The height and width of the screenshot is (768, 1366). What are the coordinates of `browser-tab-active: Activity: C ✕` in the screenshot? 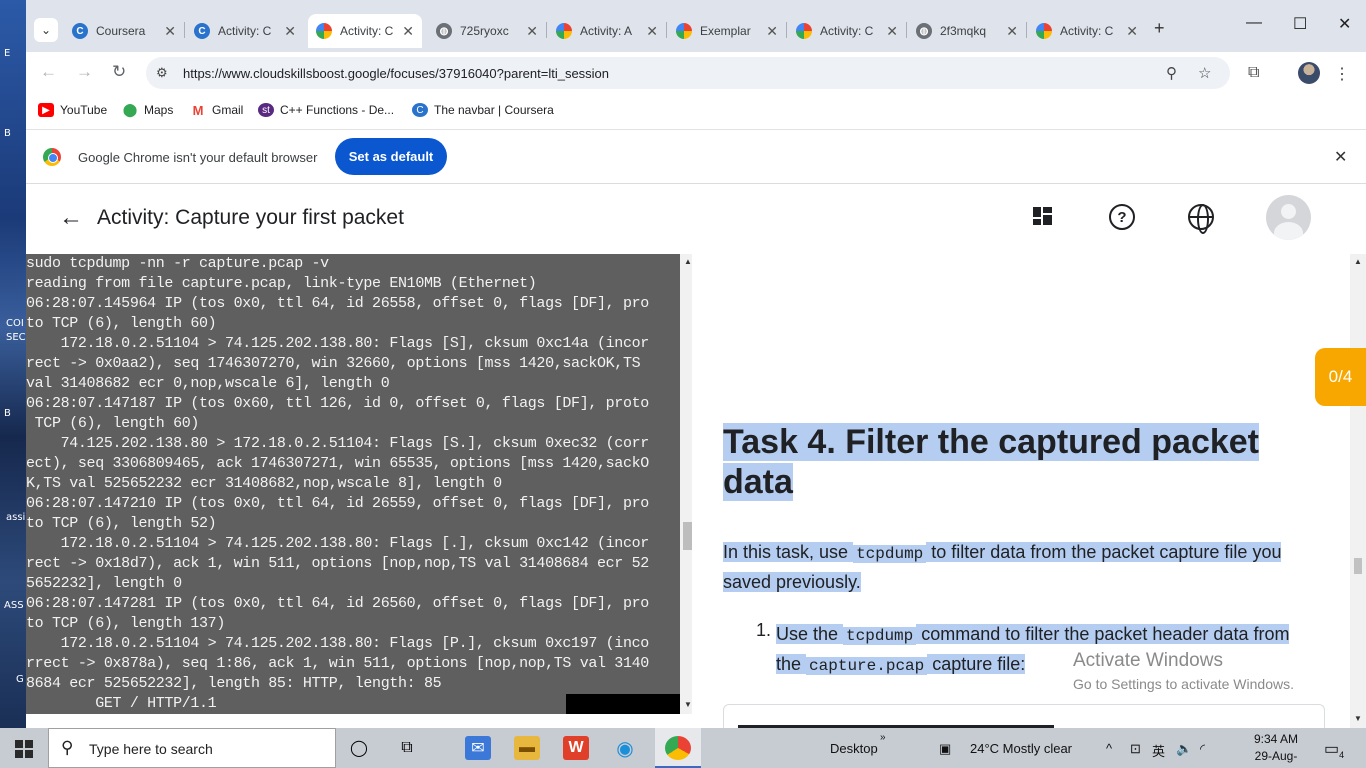 It's located at (365, 31).